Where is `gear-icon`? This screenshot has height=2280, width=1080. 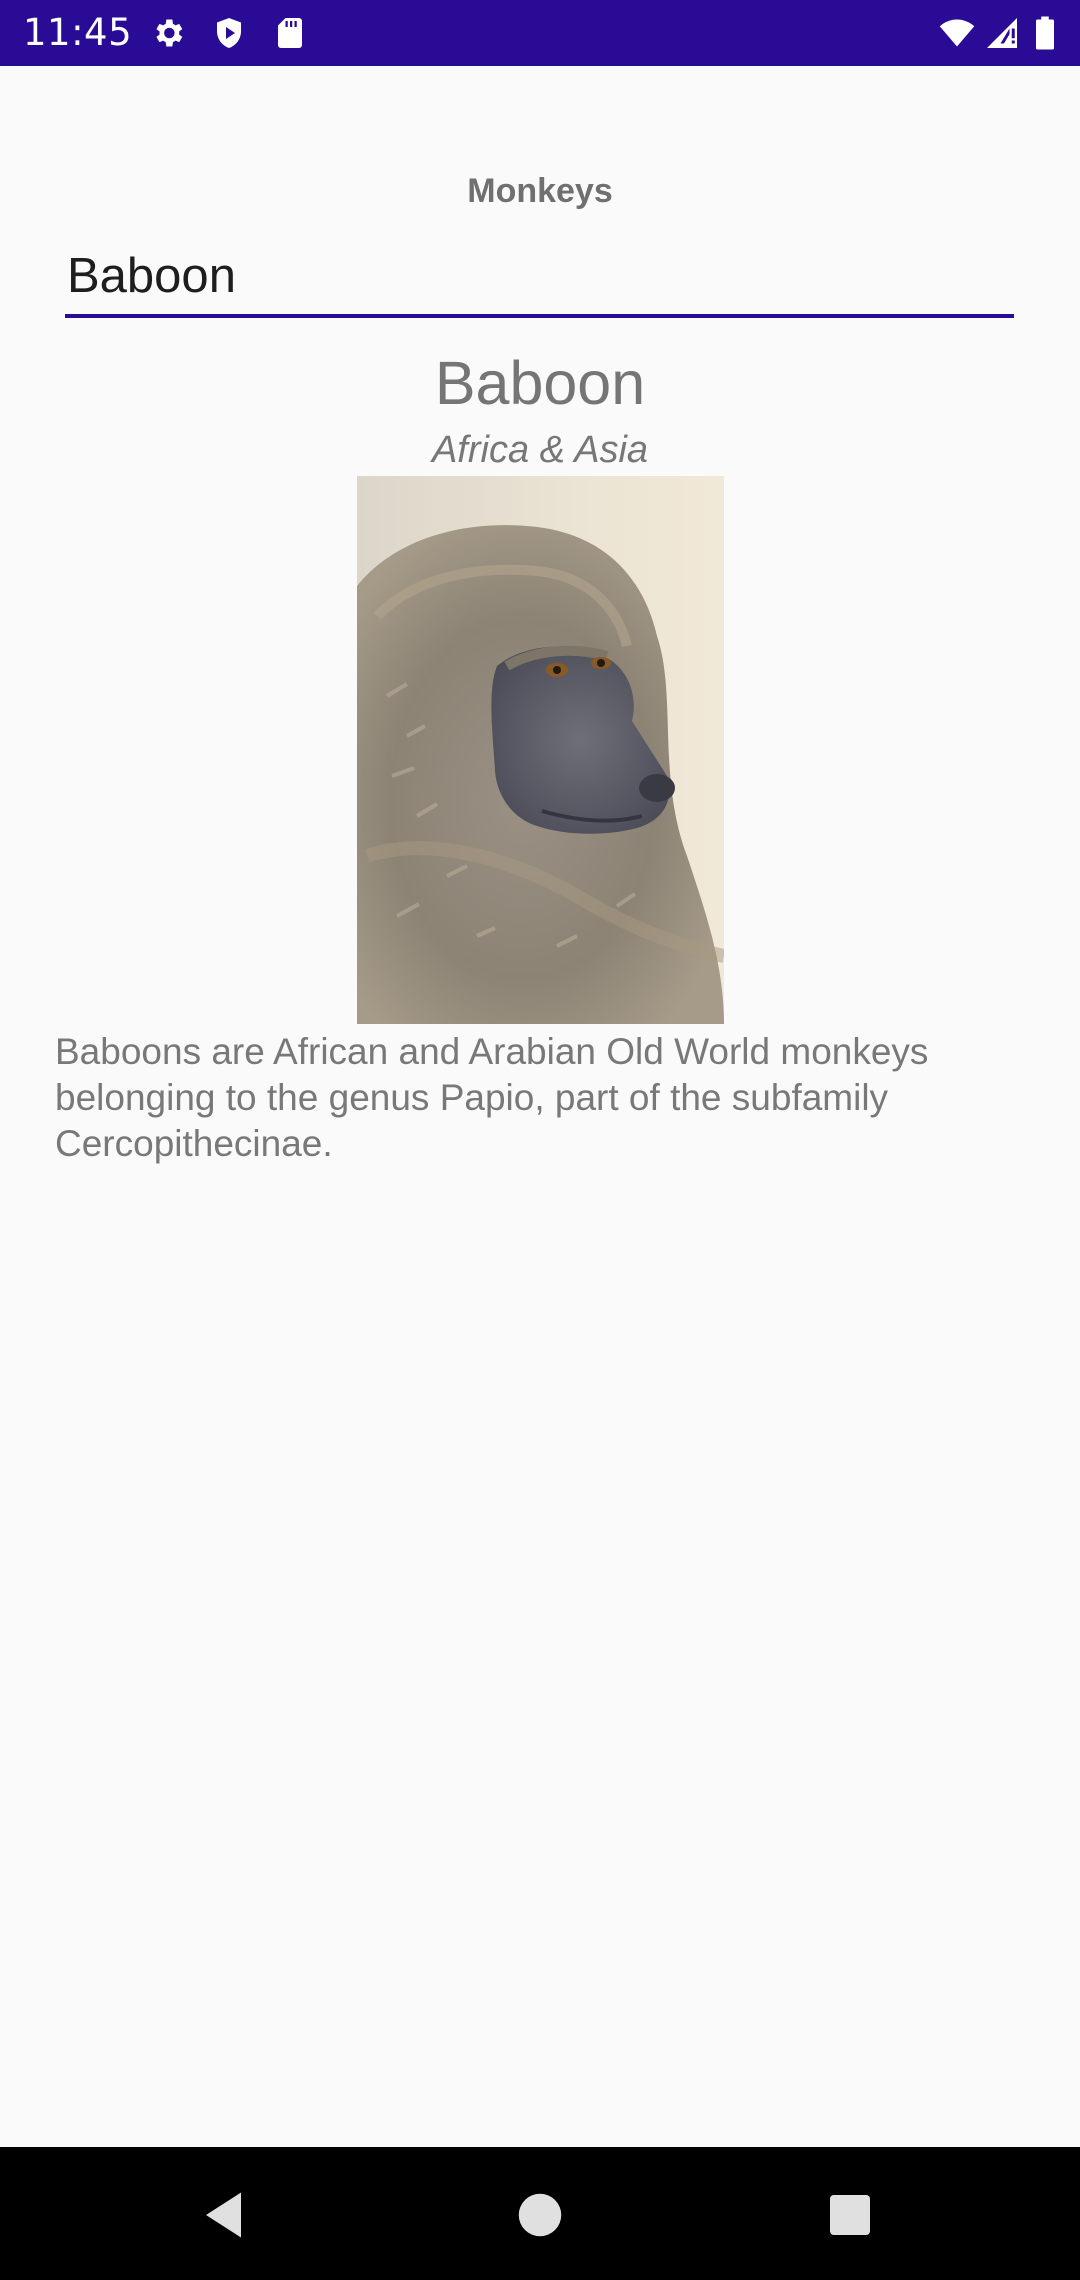
gear-icon is located at coordinates (168, 33).